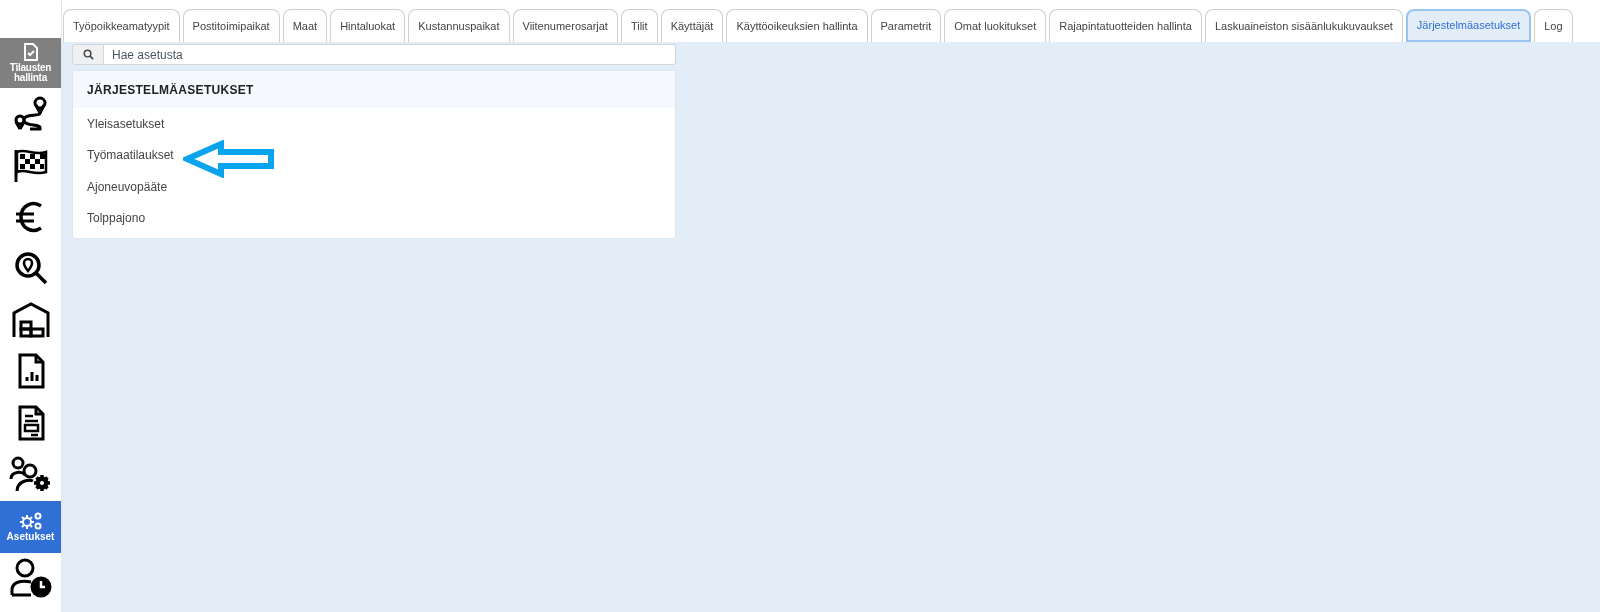  What do you see at coordinates (30, 52) in the screenshot?
I see `document-check-icon` at bounding box center [30, 52].